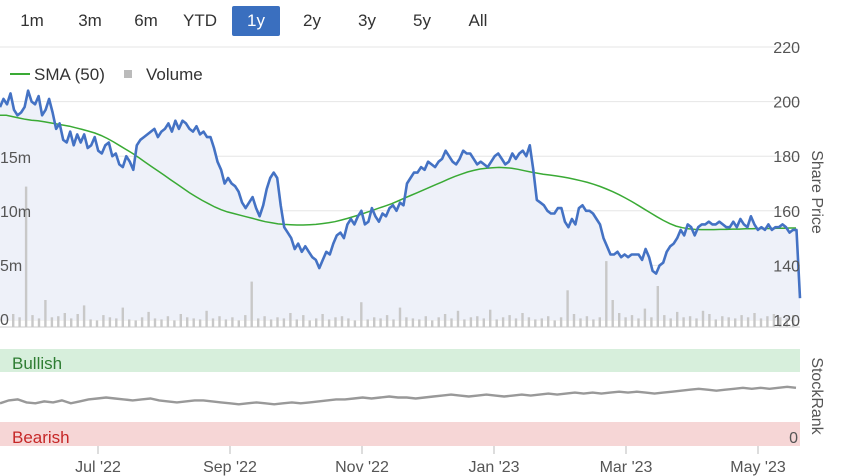 Image resolution: width=845 pixels, height=476 pixels. I want to click on stockrank-axis-title: StockRank, so click(816, 396).